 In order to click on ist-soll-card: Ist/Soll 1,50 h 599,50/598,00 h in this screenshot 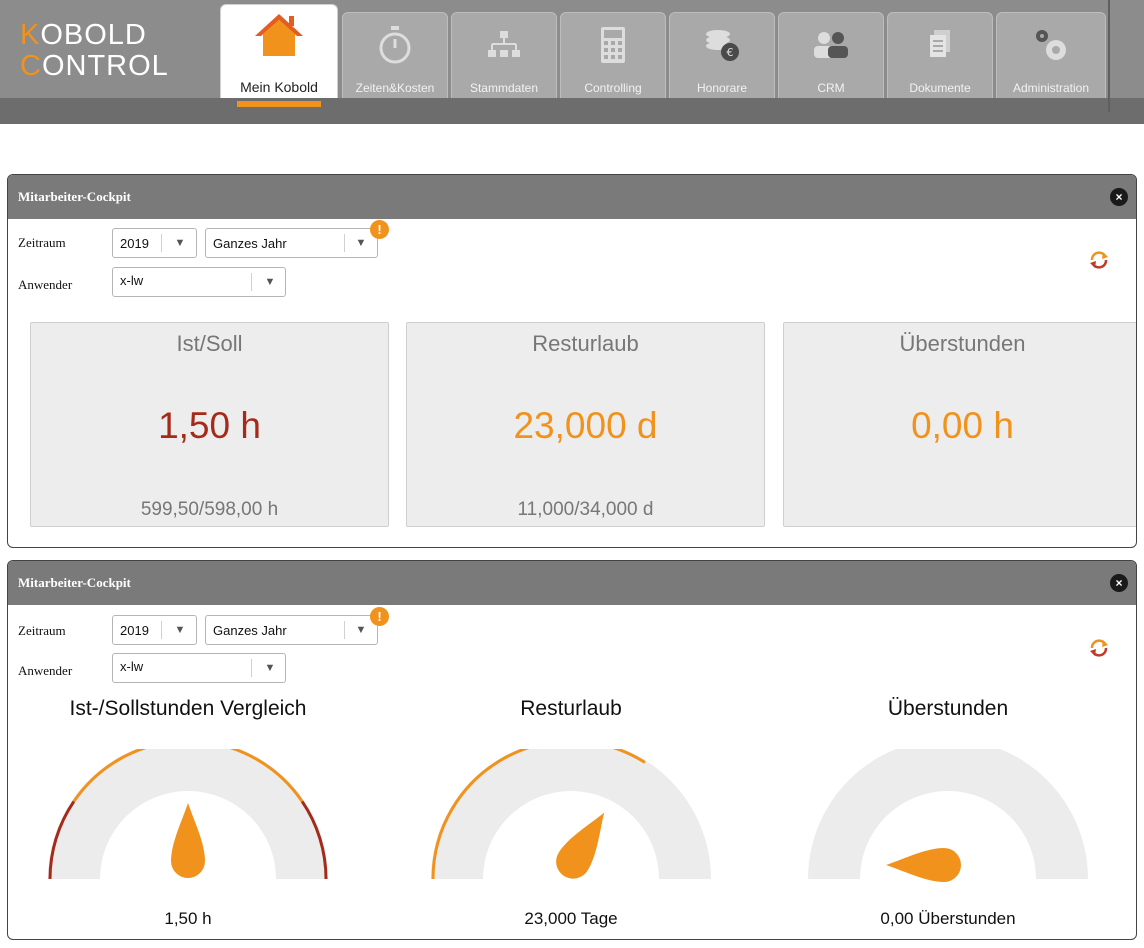, I will do `click(209, 424)`.